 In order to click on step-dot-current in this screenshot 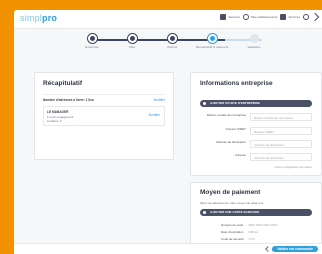, I will do `click(212, 38)`.